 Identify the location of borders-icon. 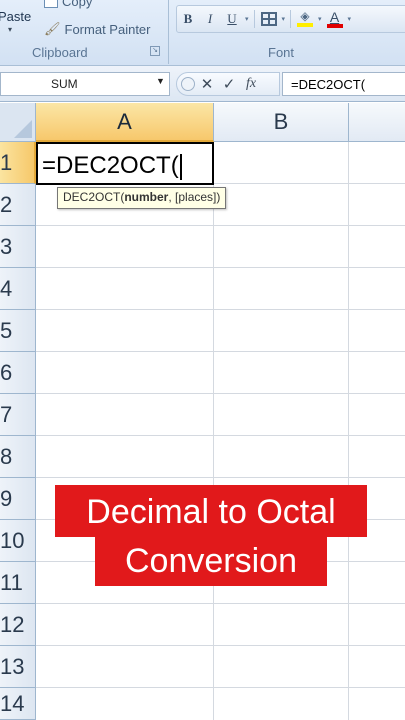
(268, 19).